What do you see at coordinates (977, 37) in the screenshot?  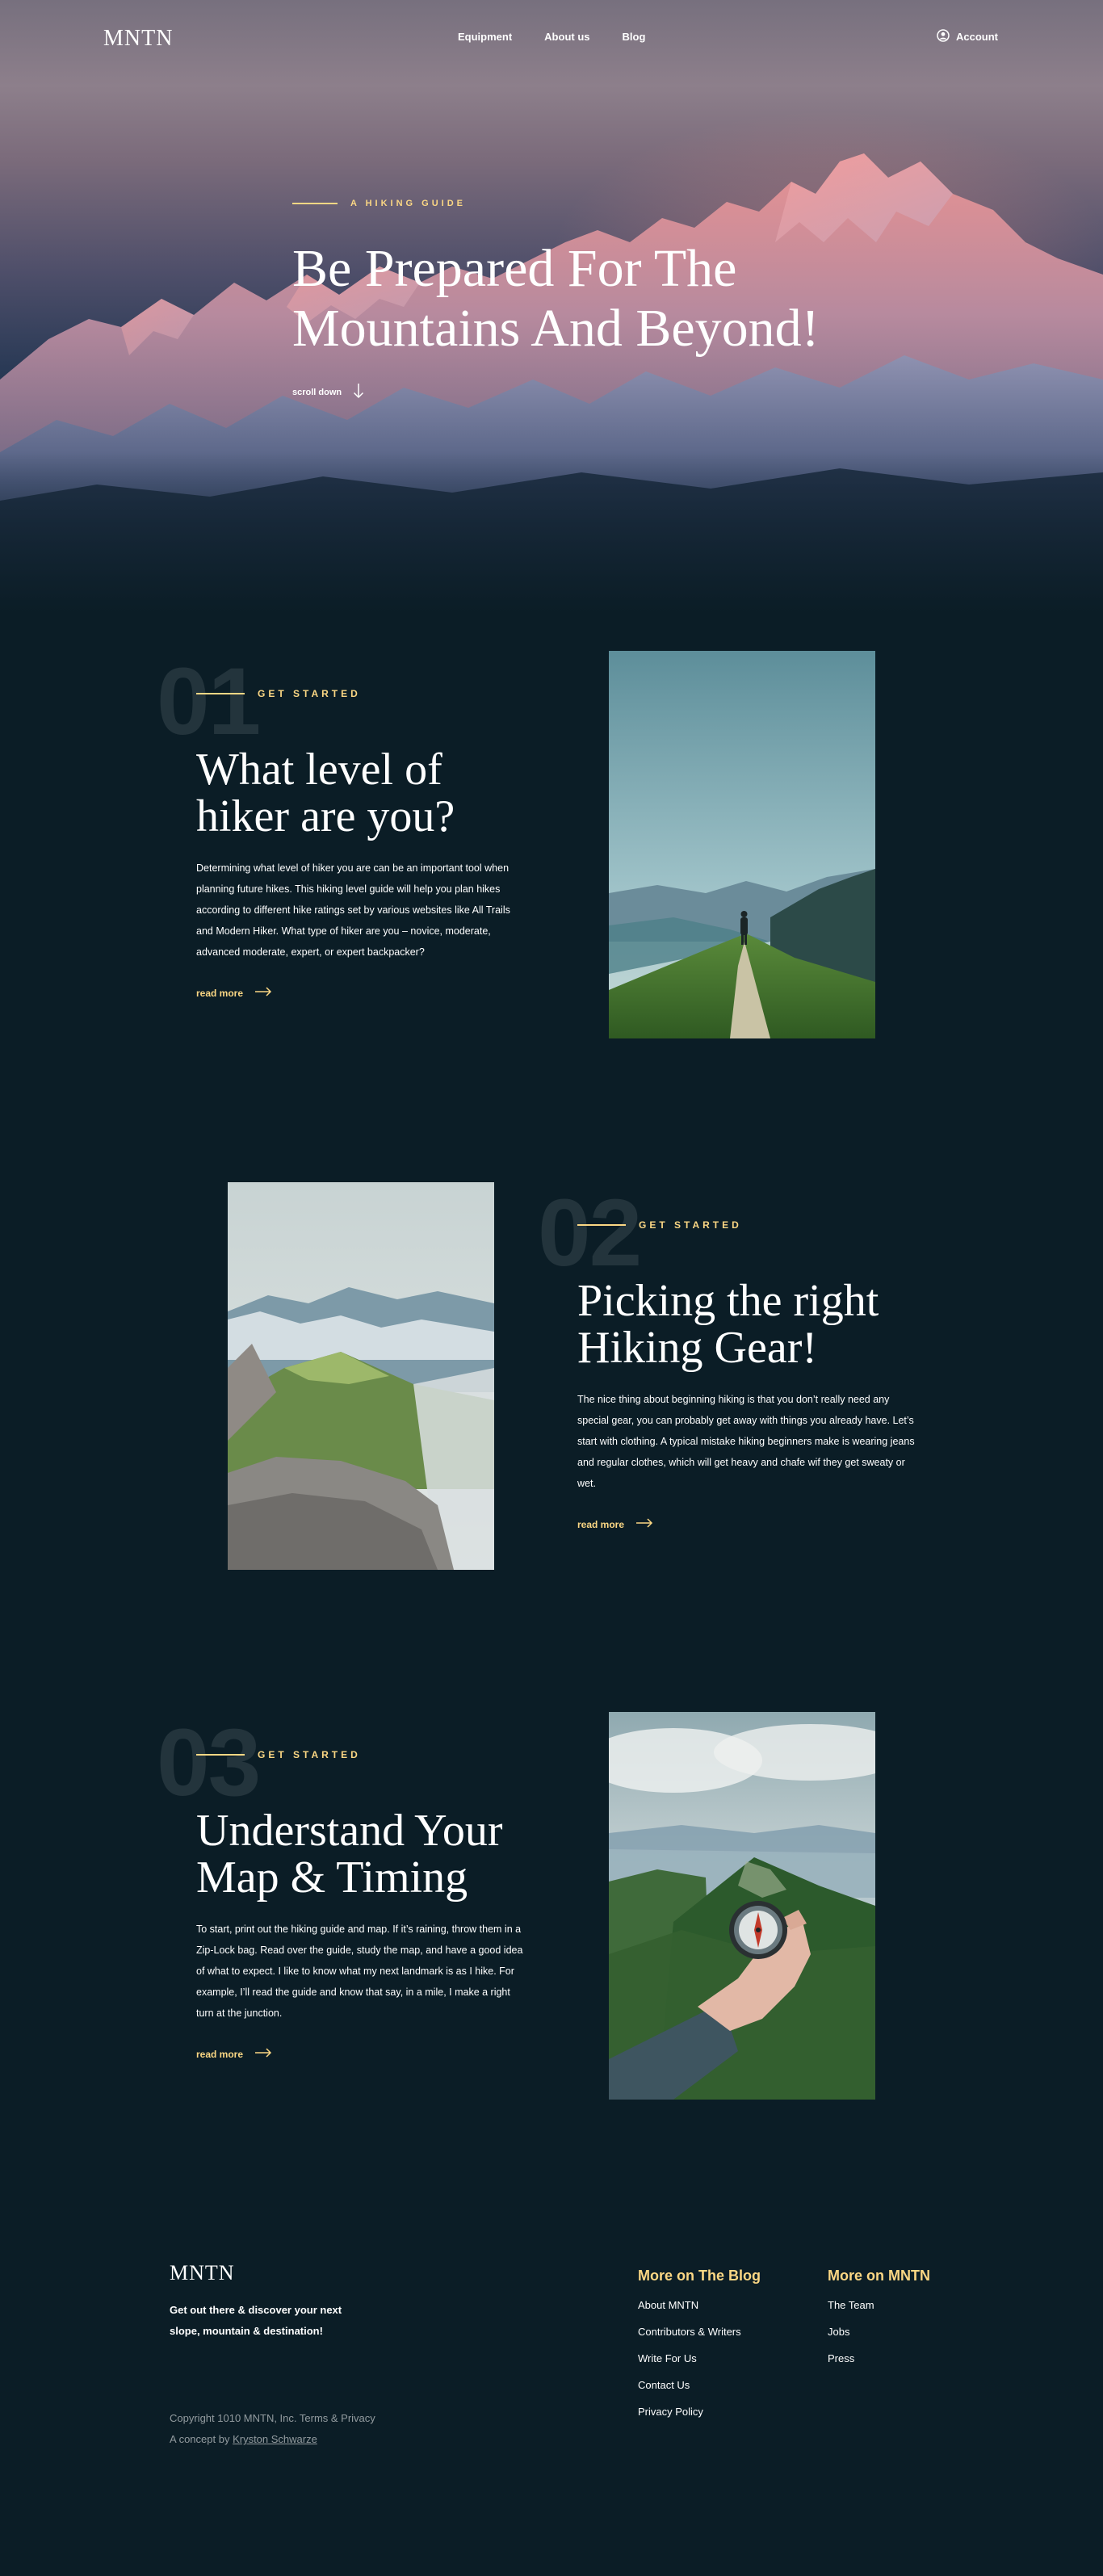 I see `account-label: Account` at bounding box center [977, 37].